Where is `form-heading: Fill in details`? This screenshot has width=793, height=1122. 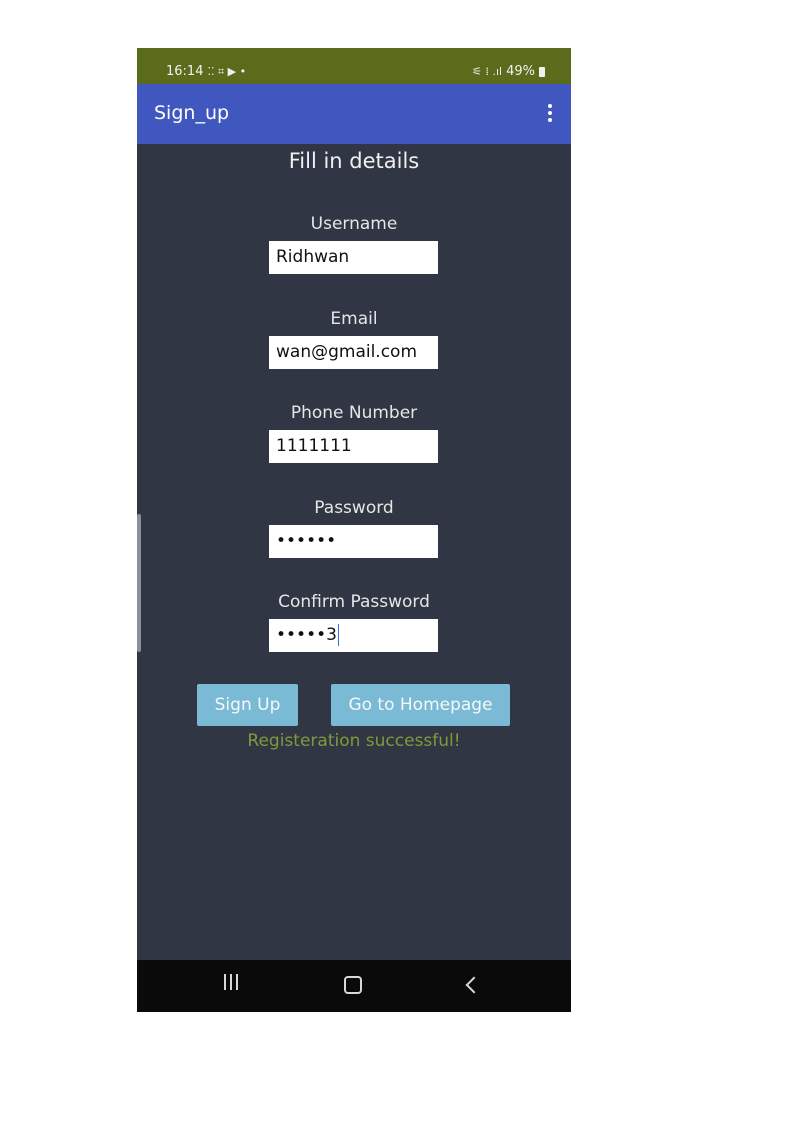 form-heading: Fill in details is located at coordinates (354, 161).